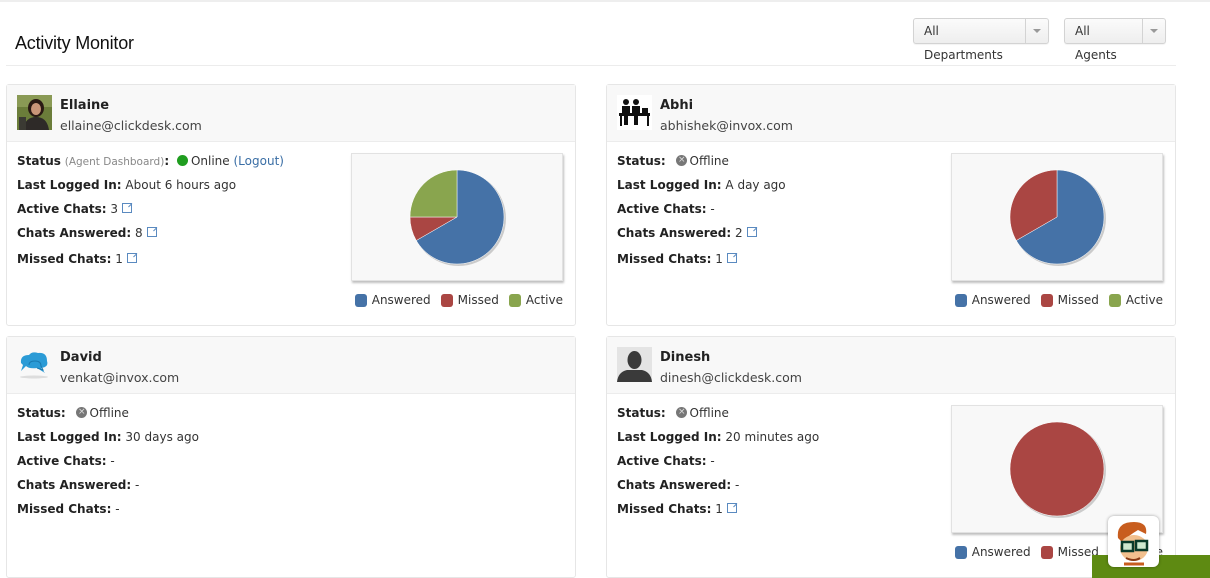 This screenshot has height=578, width=1210. What do you see at coordinates (605, 1) in the screenshot?
I see `top-border` at bounding box center [605, 1].